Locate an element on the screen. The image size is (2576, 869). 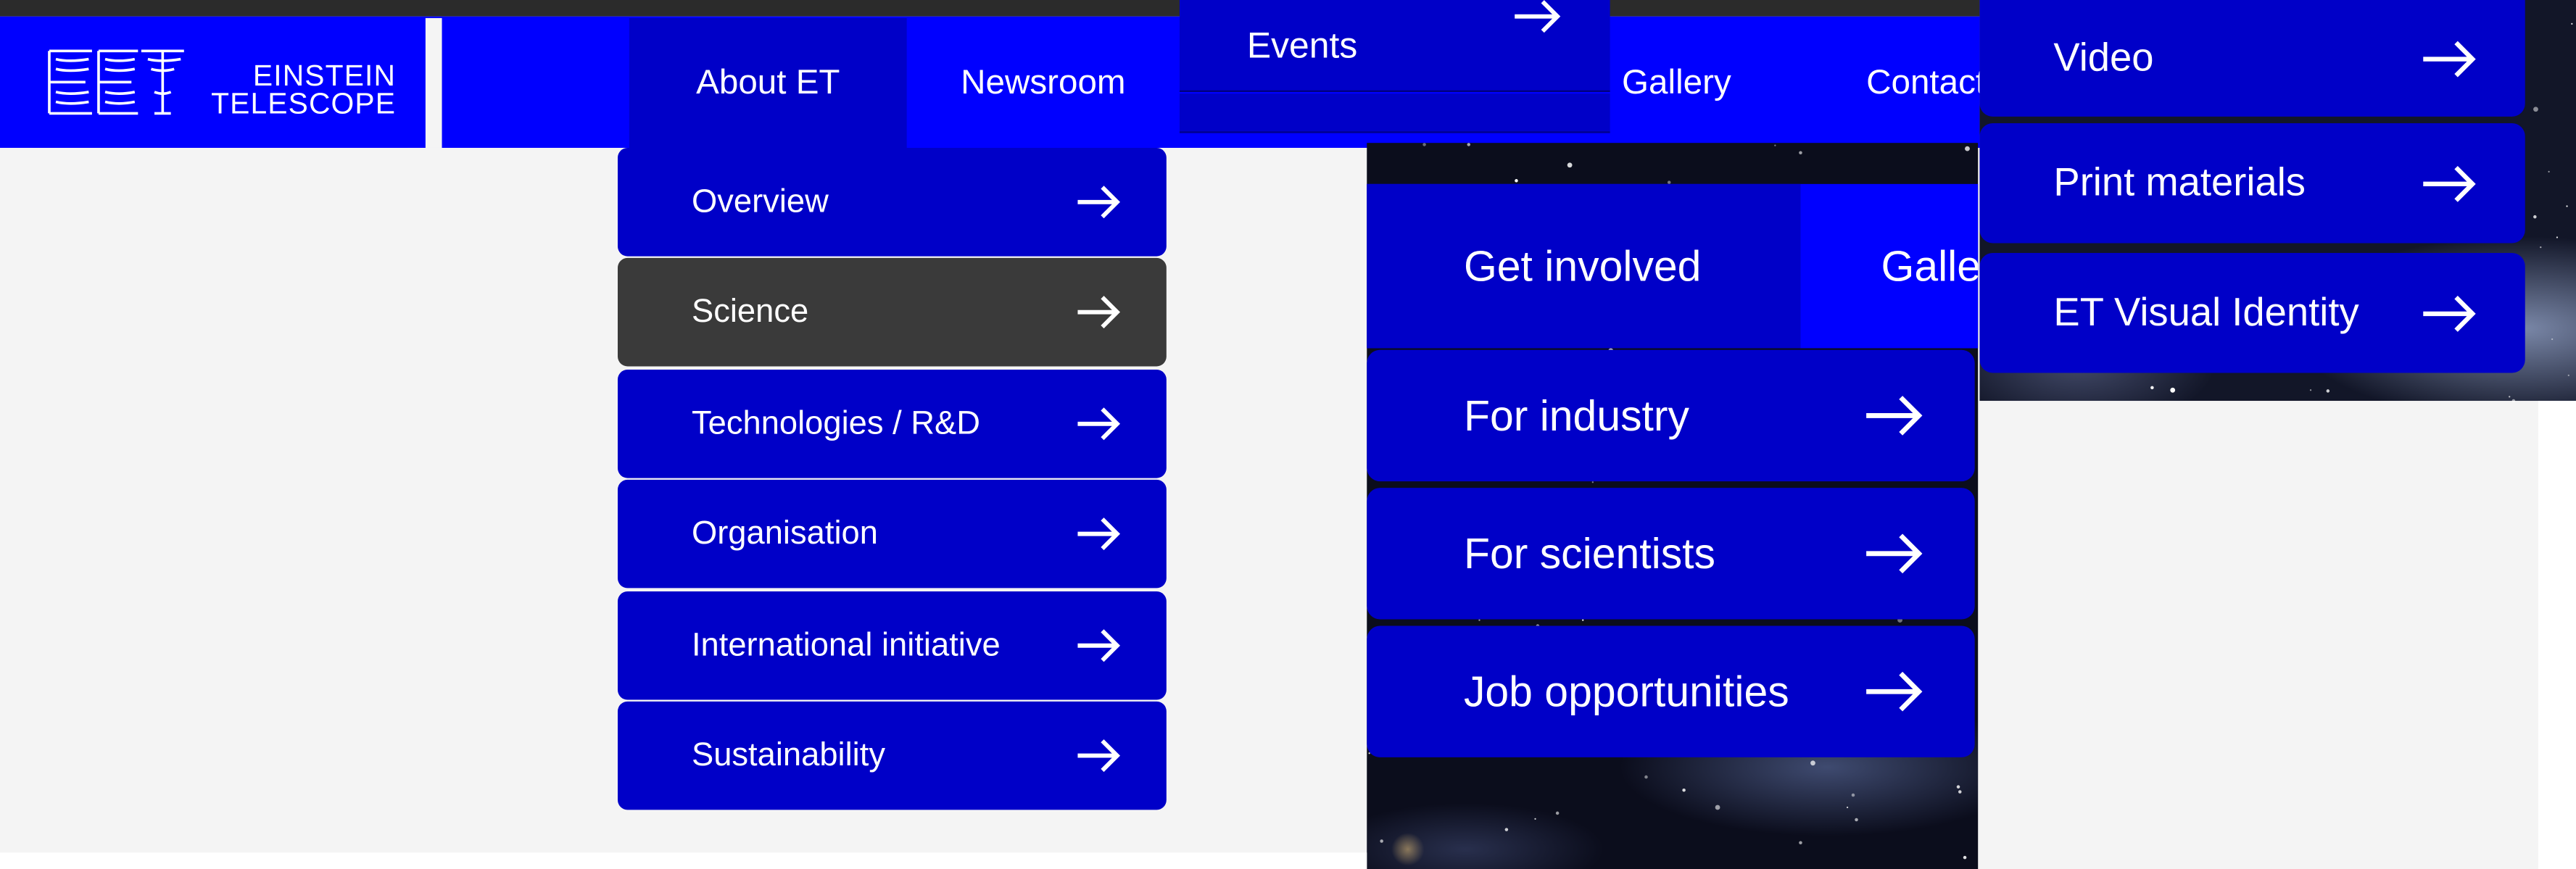
logo-text: EINSTEIN TELESCOPE is located at coordinates (304, 89).